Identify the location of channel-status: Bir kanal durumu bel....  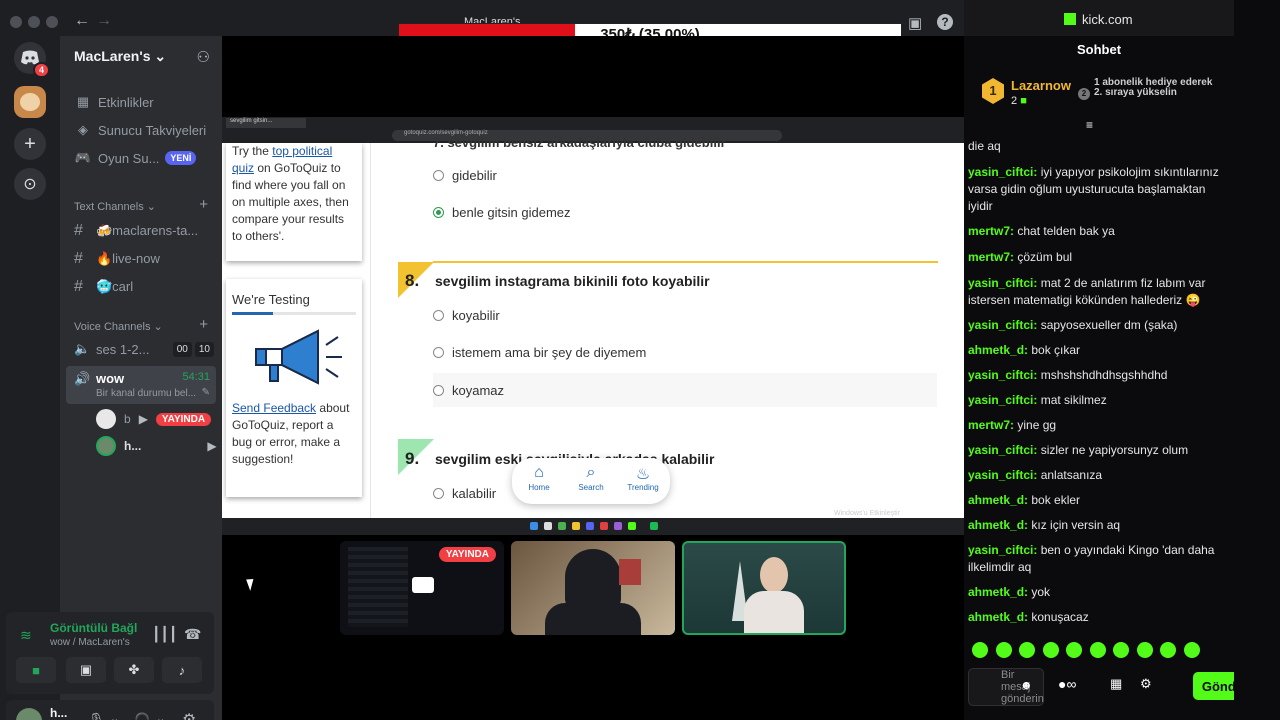
(146, 393).